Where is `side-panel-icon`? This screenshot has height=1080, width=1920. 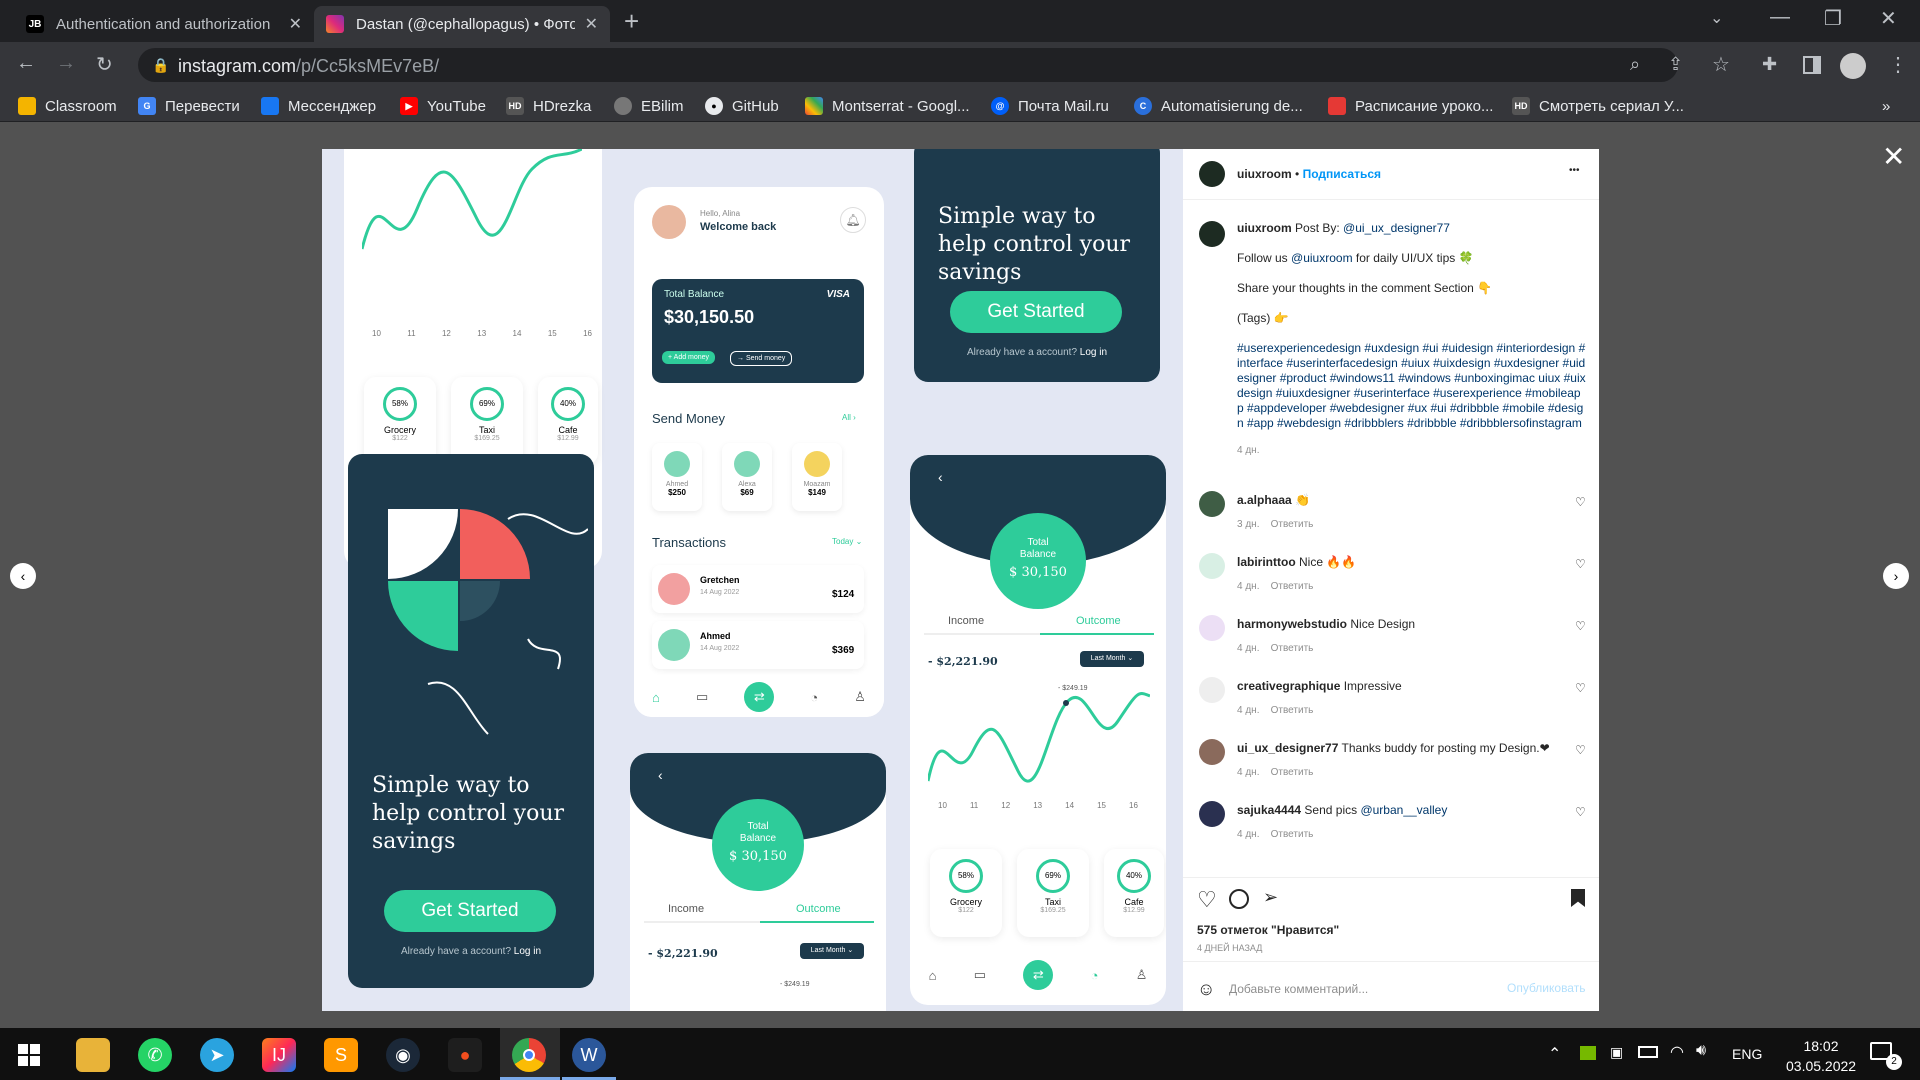 side-panel-icon is located at coordinates (1812, 65).